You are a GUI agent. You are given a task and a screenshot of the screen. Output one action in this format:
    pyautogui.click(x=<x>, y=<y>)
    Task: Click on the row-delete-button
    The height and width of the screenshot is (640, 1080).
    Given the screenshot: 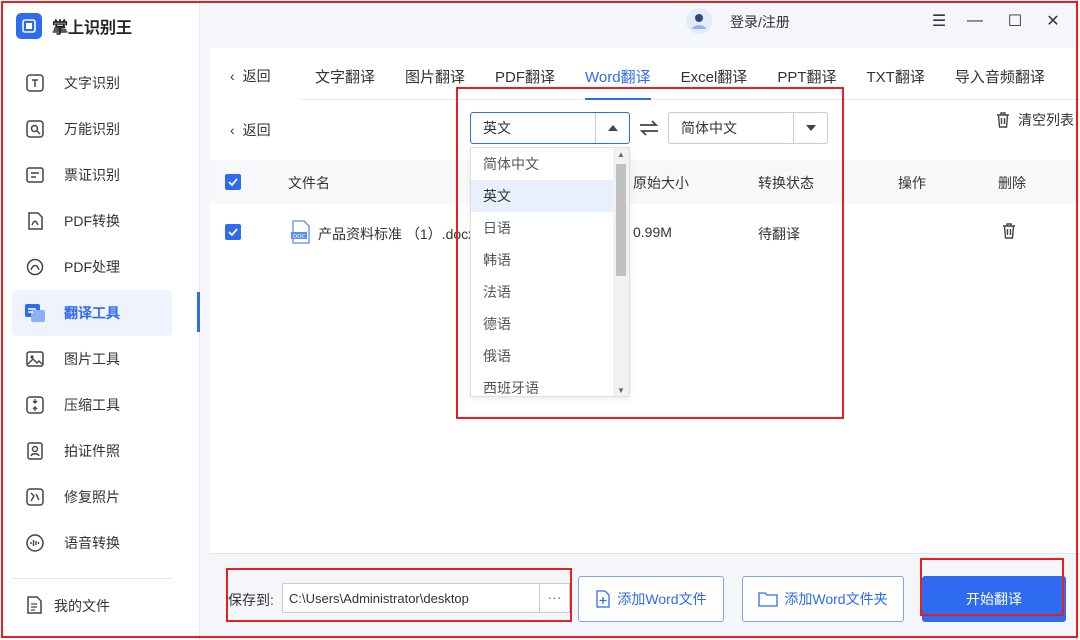 What is the action you would take?
    pyautogui.click(x=1009, y=232)
    